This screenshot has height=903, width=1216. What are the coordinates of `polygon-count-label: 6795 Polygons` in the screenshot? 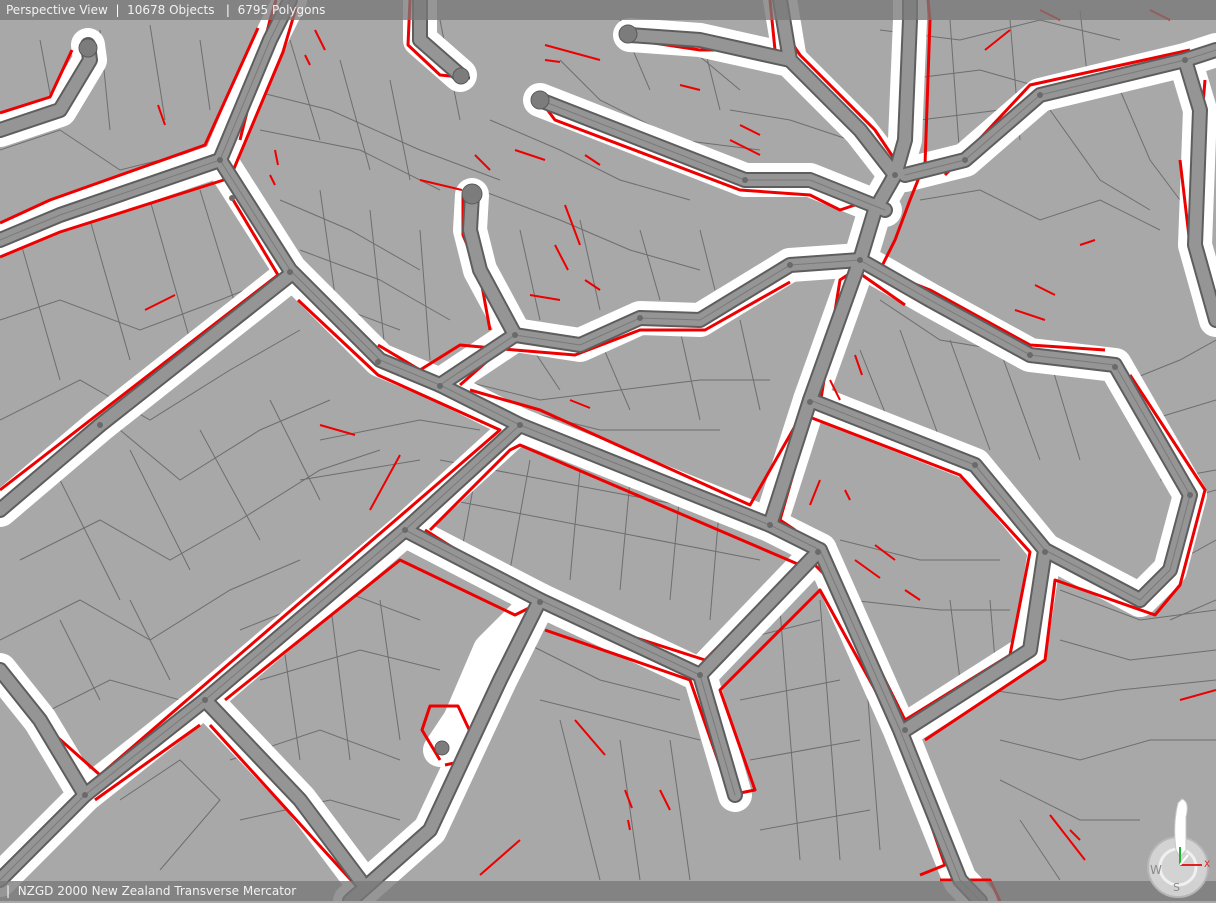 It's located at (281, 10).